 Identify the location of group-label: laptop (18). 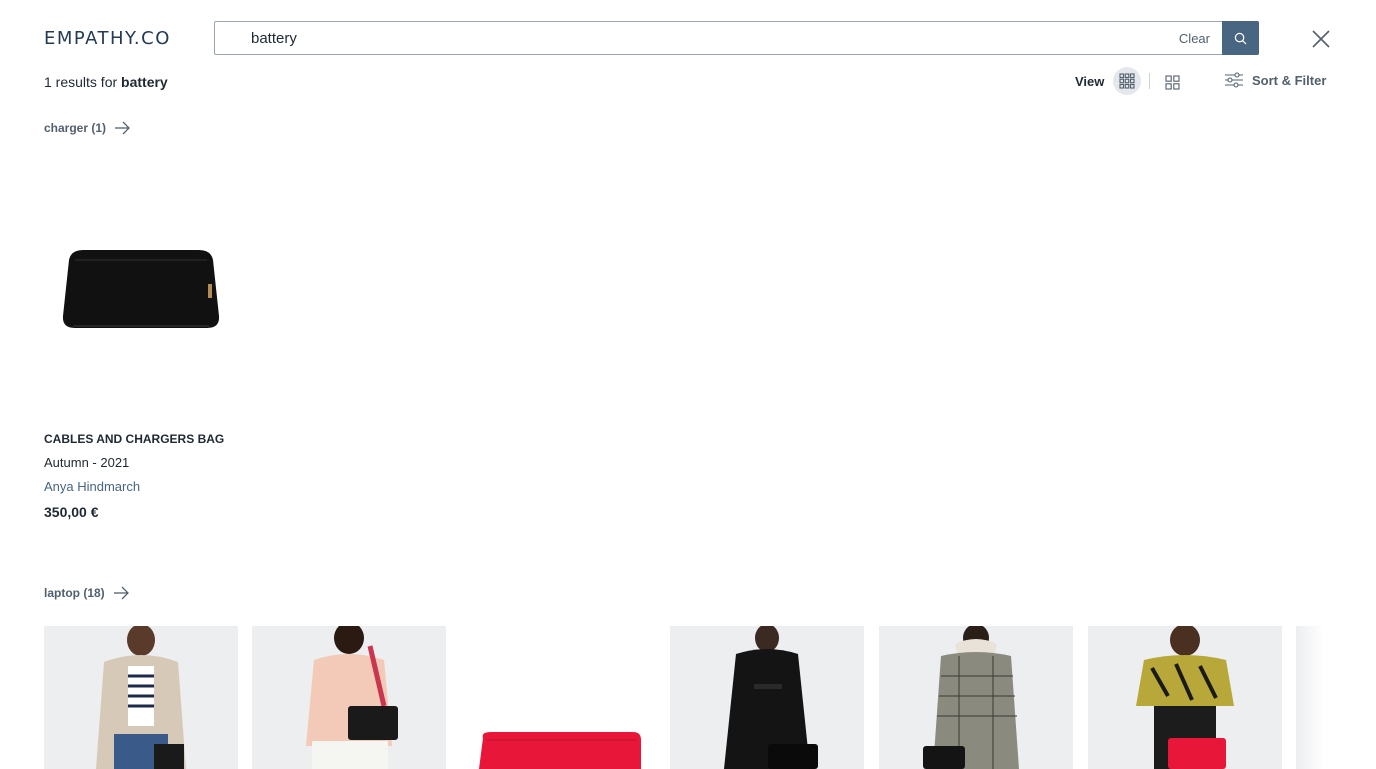
(74, 593).